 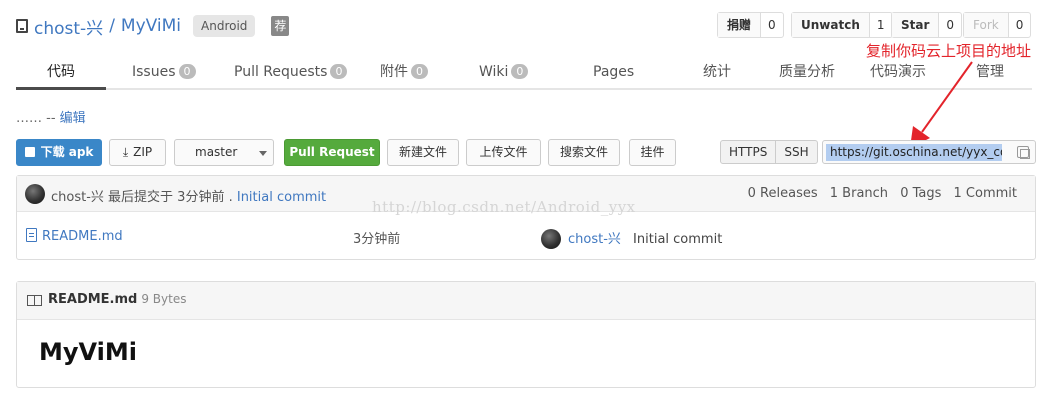 What do you see at coordinates (291, 73) in the screenshot?
I see `tab-pull-requests: Pull Requests 0` at bounding box center [291, 73].